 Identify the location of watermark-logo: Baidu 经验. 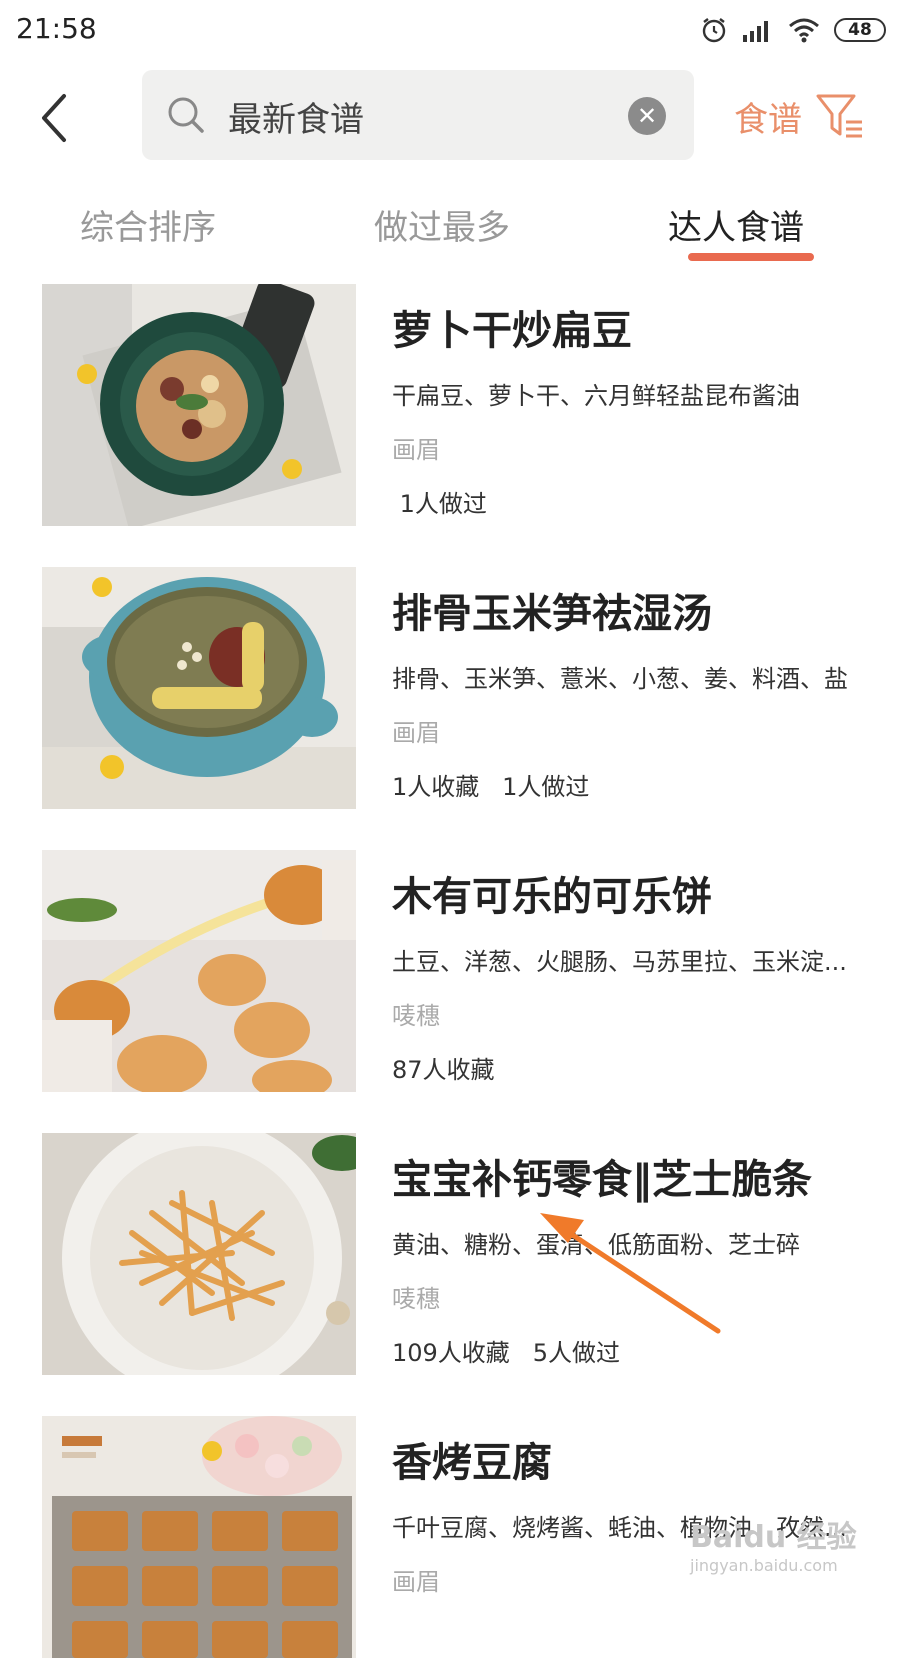
(773, 1537).